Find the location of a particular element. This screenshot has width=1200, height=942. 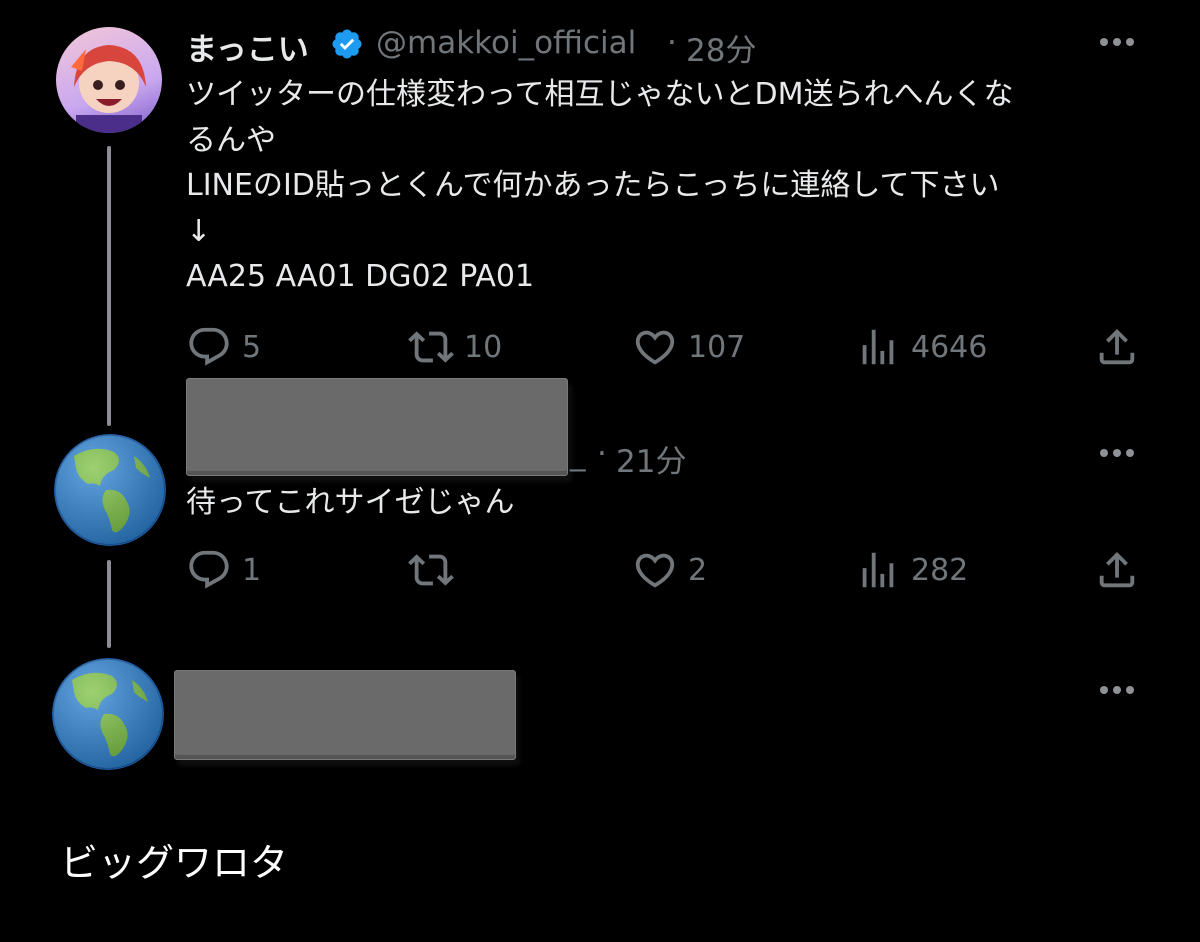

like-button: 2 is located at coordinates (669, 570).